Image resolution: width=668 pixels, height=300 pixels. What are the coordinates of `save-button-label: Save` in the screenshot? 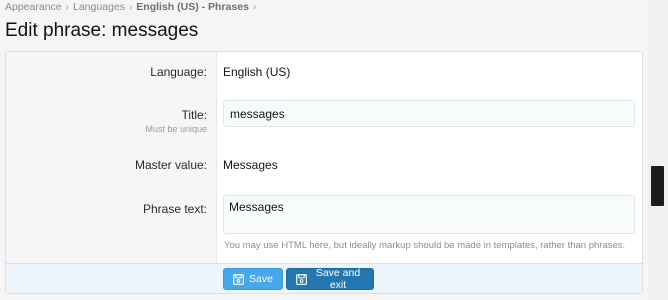 It's located at (261, 279).